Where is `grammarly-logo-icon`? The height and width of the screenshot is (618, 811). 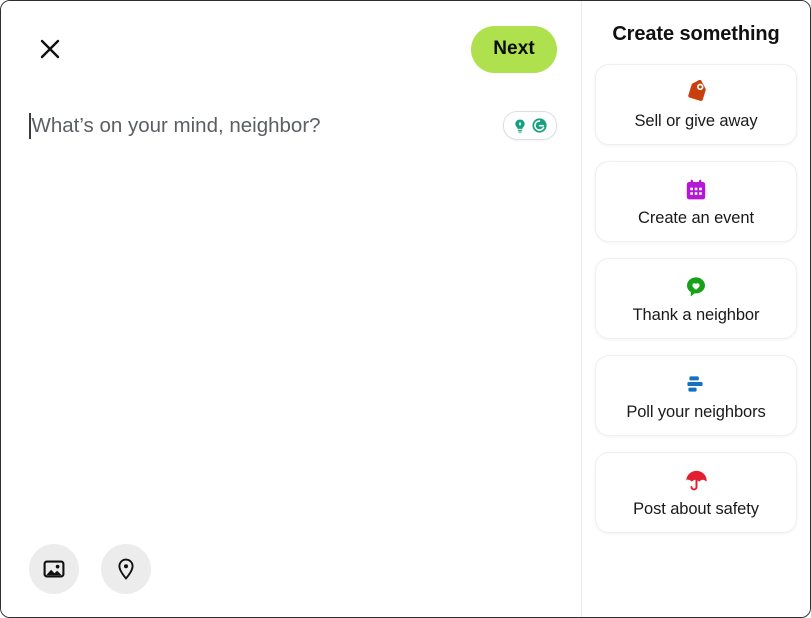
grammarly-logo-icon is located at coordinates (539, 125).